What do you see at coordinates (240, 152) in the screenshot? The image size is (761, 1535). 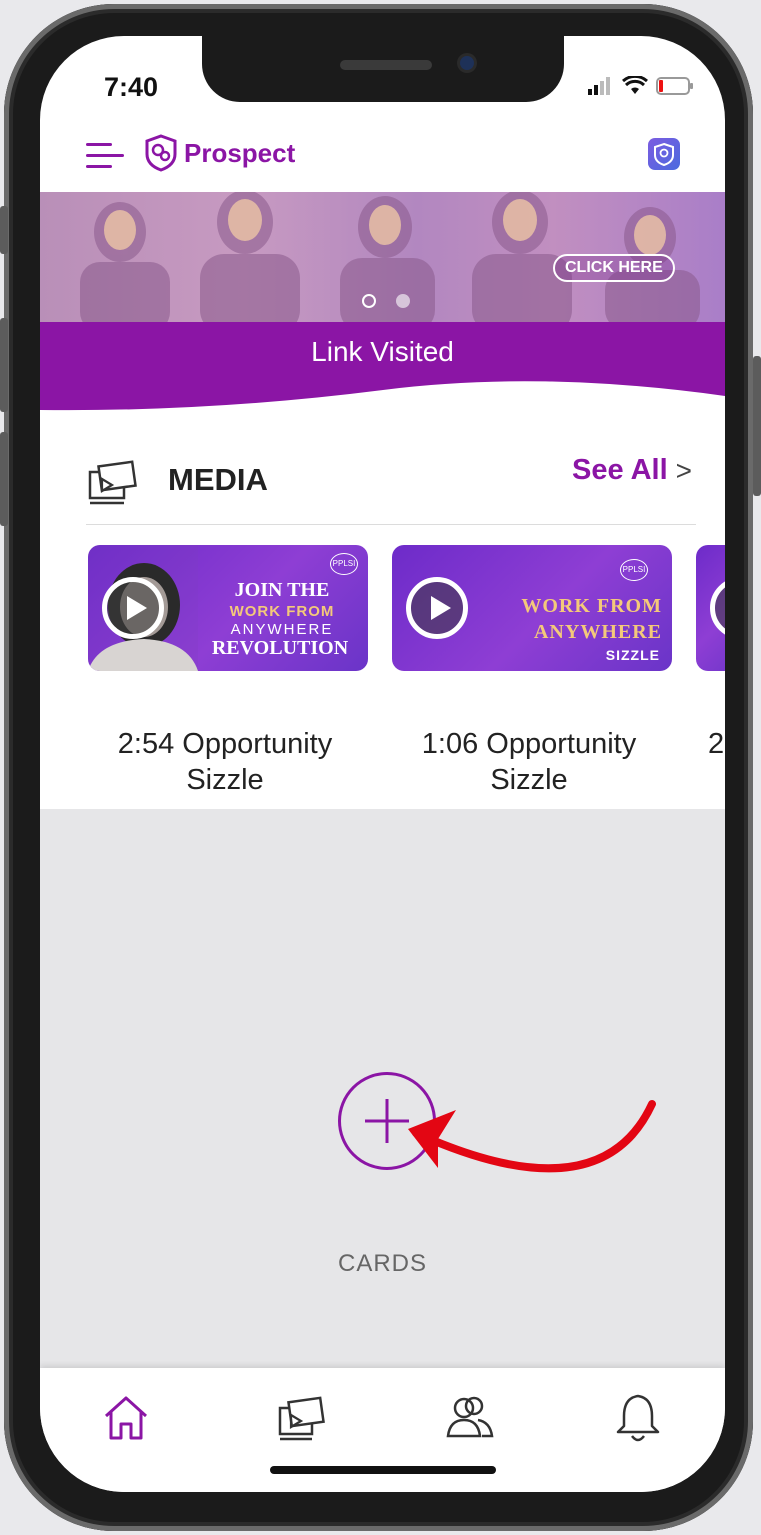 I see `app-brand-name: Prospect` at bounding box center [240, 152].